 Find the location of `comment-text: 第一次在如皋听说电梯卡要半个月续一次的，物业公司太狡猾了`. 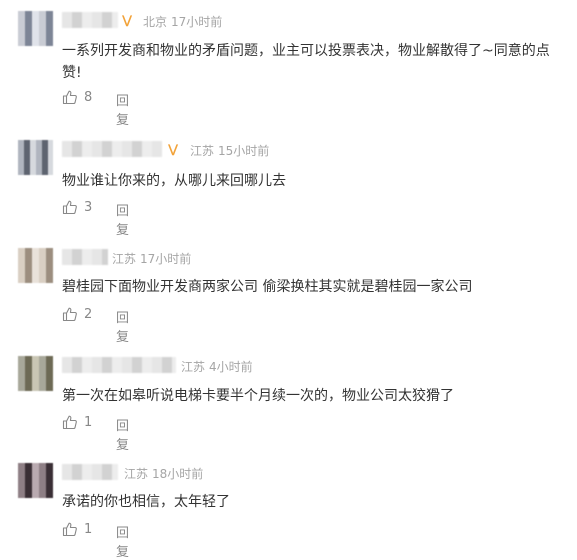

comment-text: 第一次在如皋听说电梯卡要半个月续一次的，物业公司太狡猾了 is located at coordinates (258, 396).